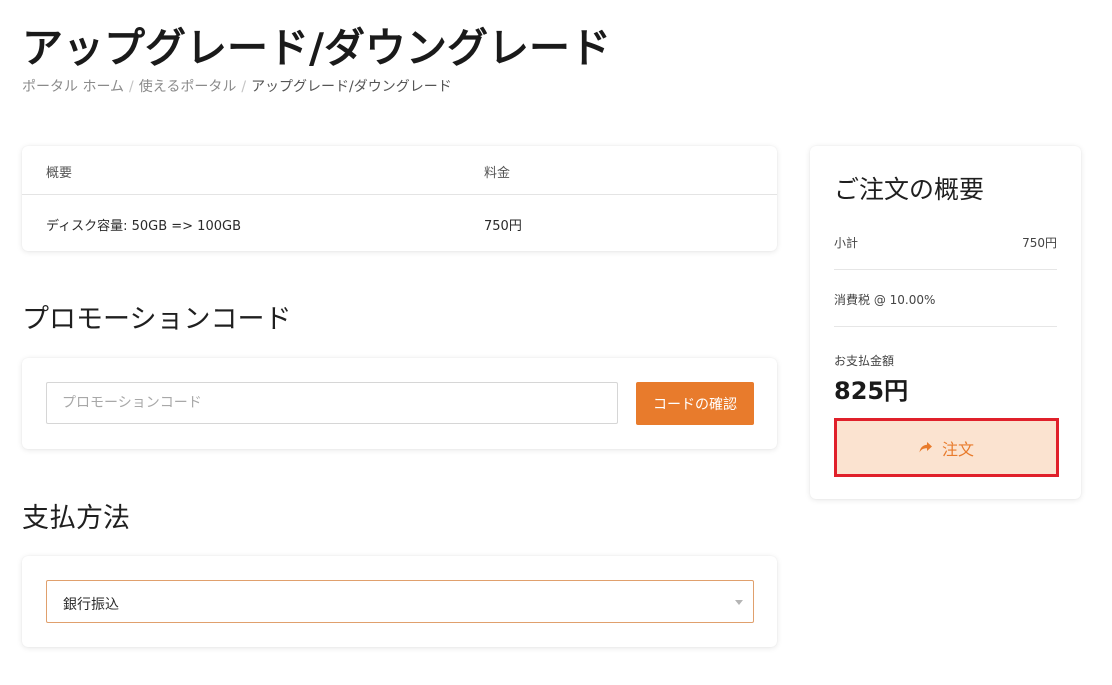 This screenshot has width=1112, height=685. What do you see at coordinates (351, 87) in the screenshot?
I see `breadcrumb-item-current: アップグレード/ダウングレード` at bounding box center [351, 87].